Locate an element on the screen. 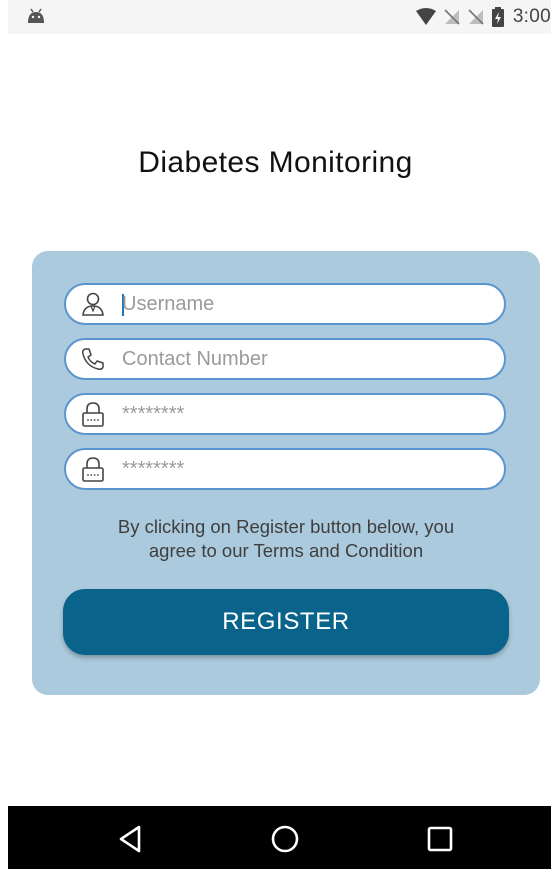  home-icon is located at coordinates (285, 839).